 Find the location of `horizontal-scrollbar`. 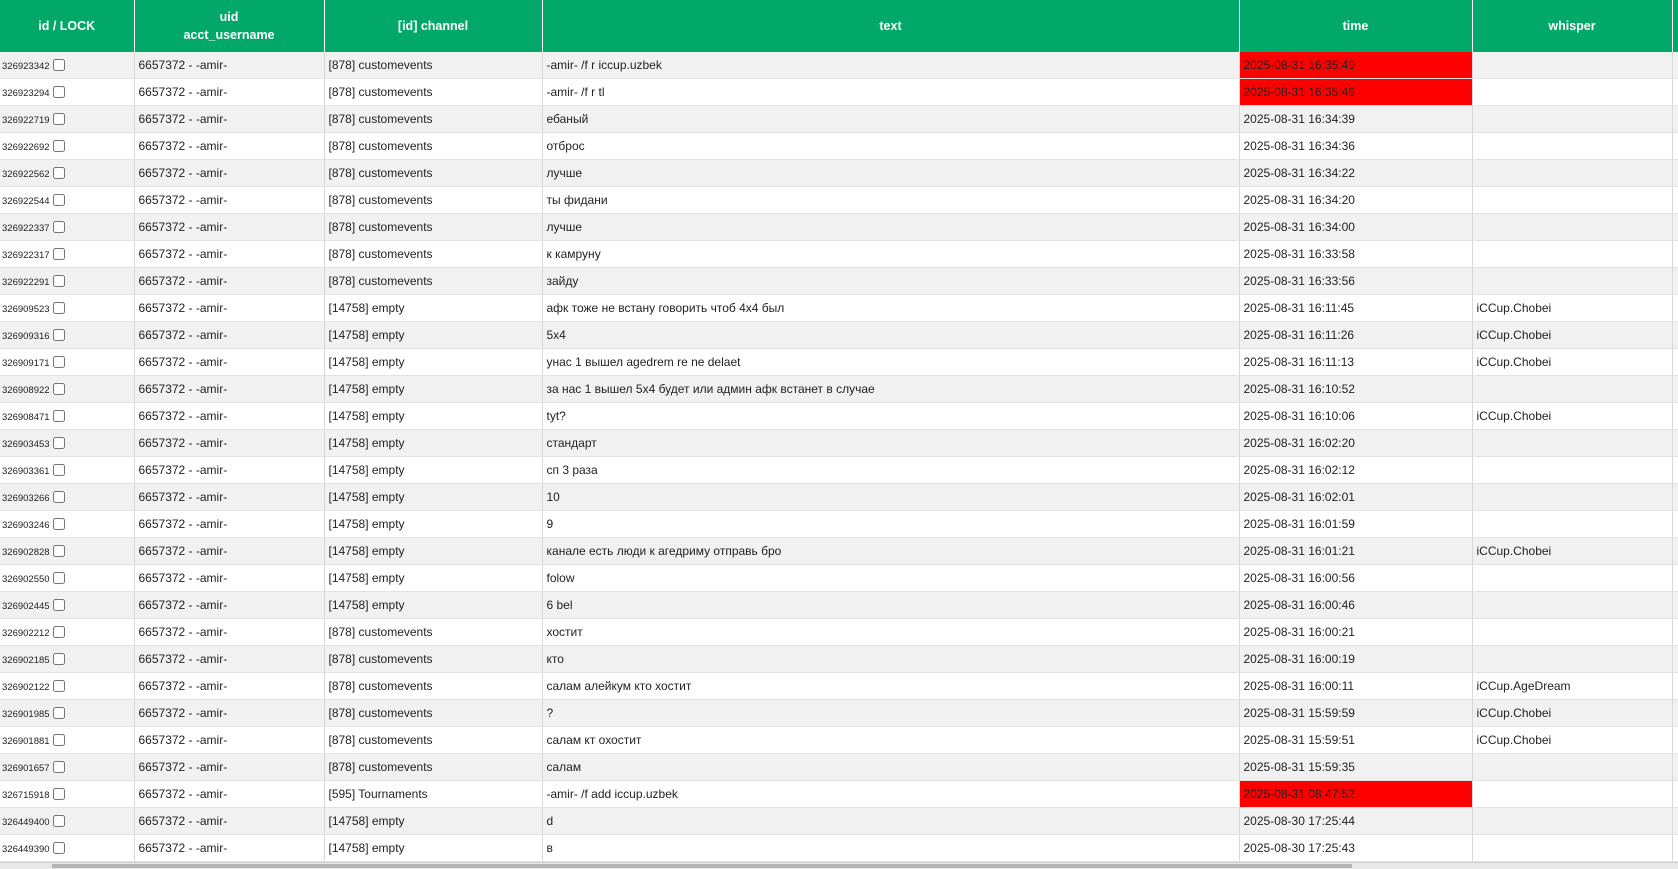

horizontal-scrollbar is located at coordinates (839, 865).